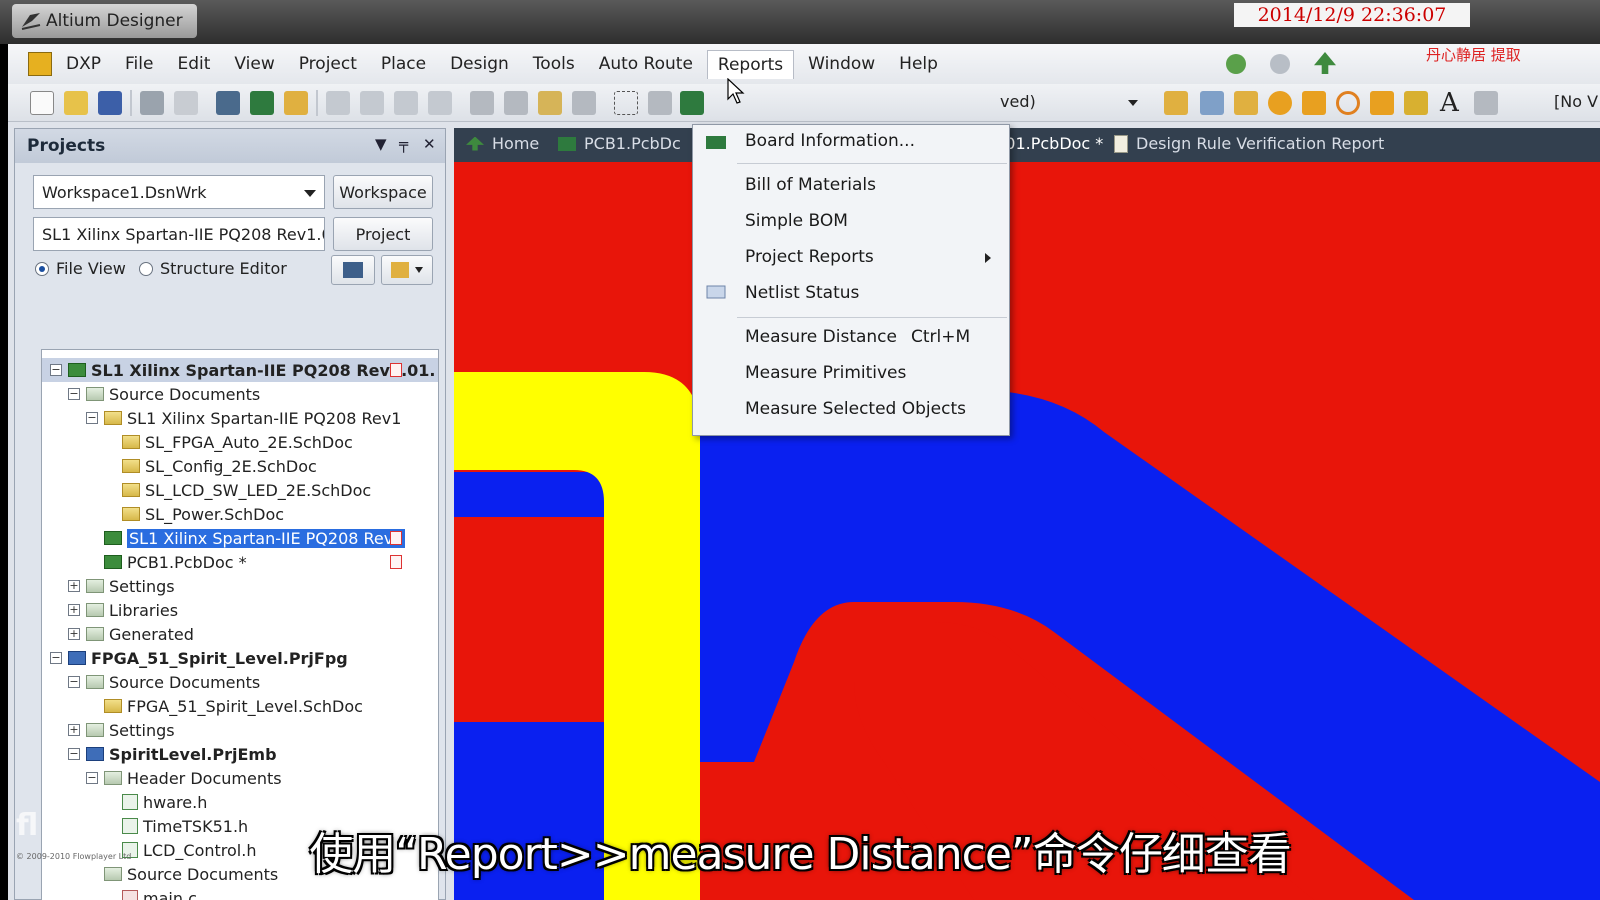  I want to click on chevron-down-icon, so click(310, 193).